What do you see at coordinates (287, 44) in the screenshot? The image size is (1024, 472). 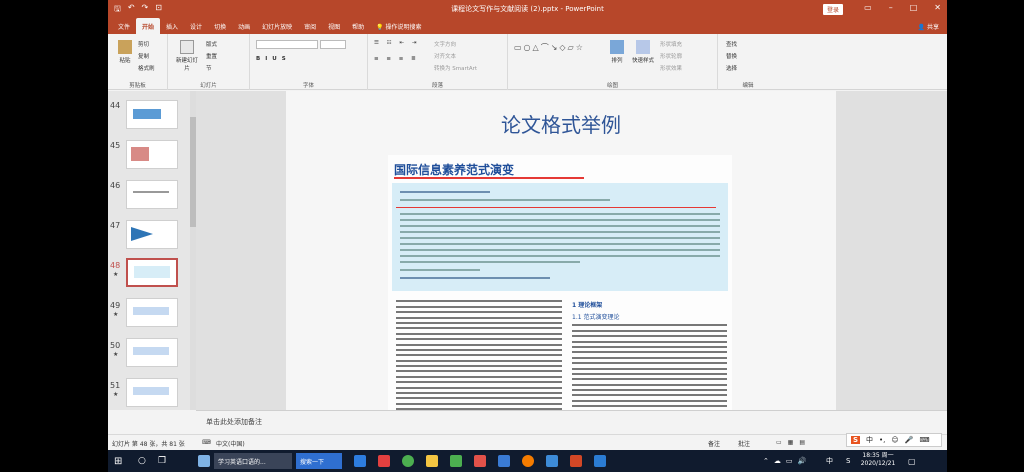 I see `font-family-select` at bounding box center [287, 44].